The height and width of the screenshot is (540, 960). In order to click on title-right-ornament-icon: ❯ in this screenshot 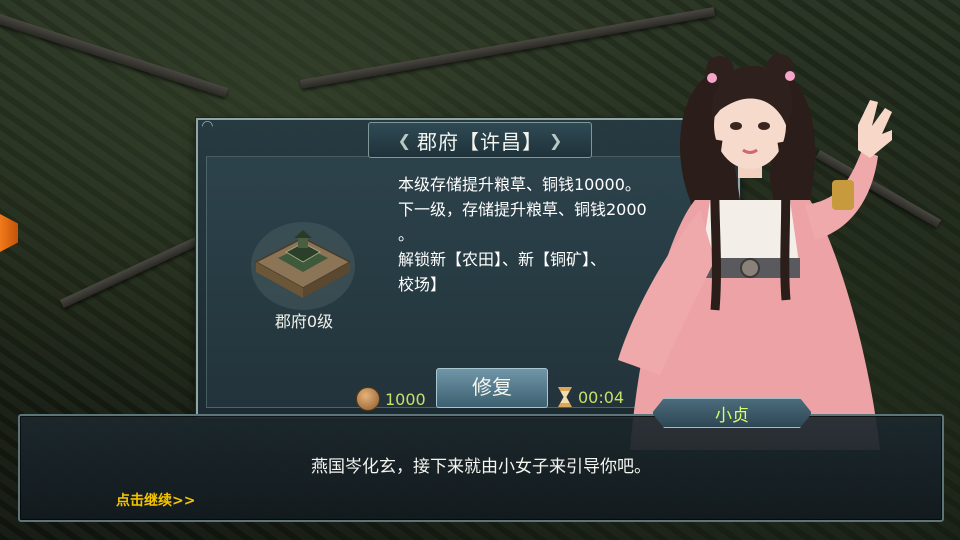, I will do `click(556, 140)`.